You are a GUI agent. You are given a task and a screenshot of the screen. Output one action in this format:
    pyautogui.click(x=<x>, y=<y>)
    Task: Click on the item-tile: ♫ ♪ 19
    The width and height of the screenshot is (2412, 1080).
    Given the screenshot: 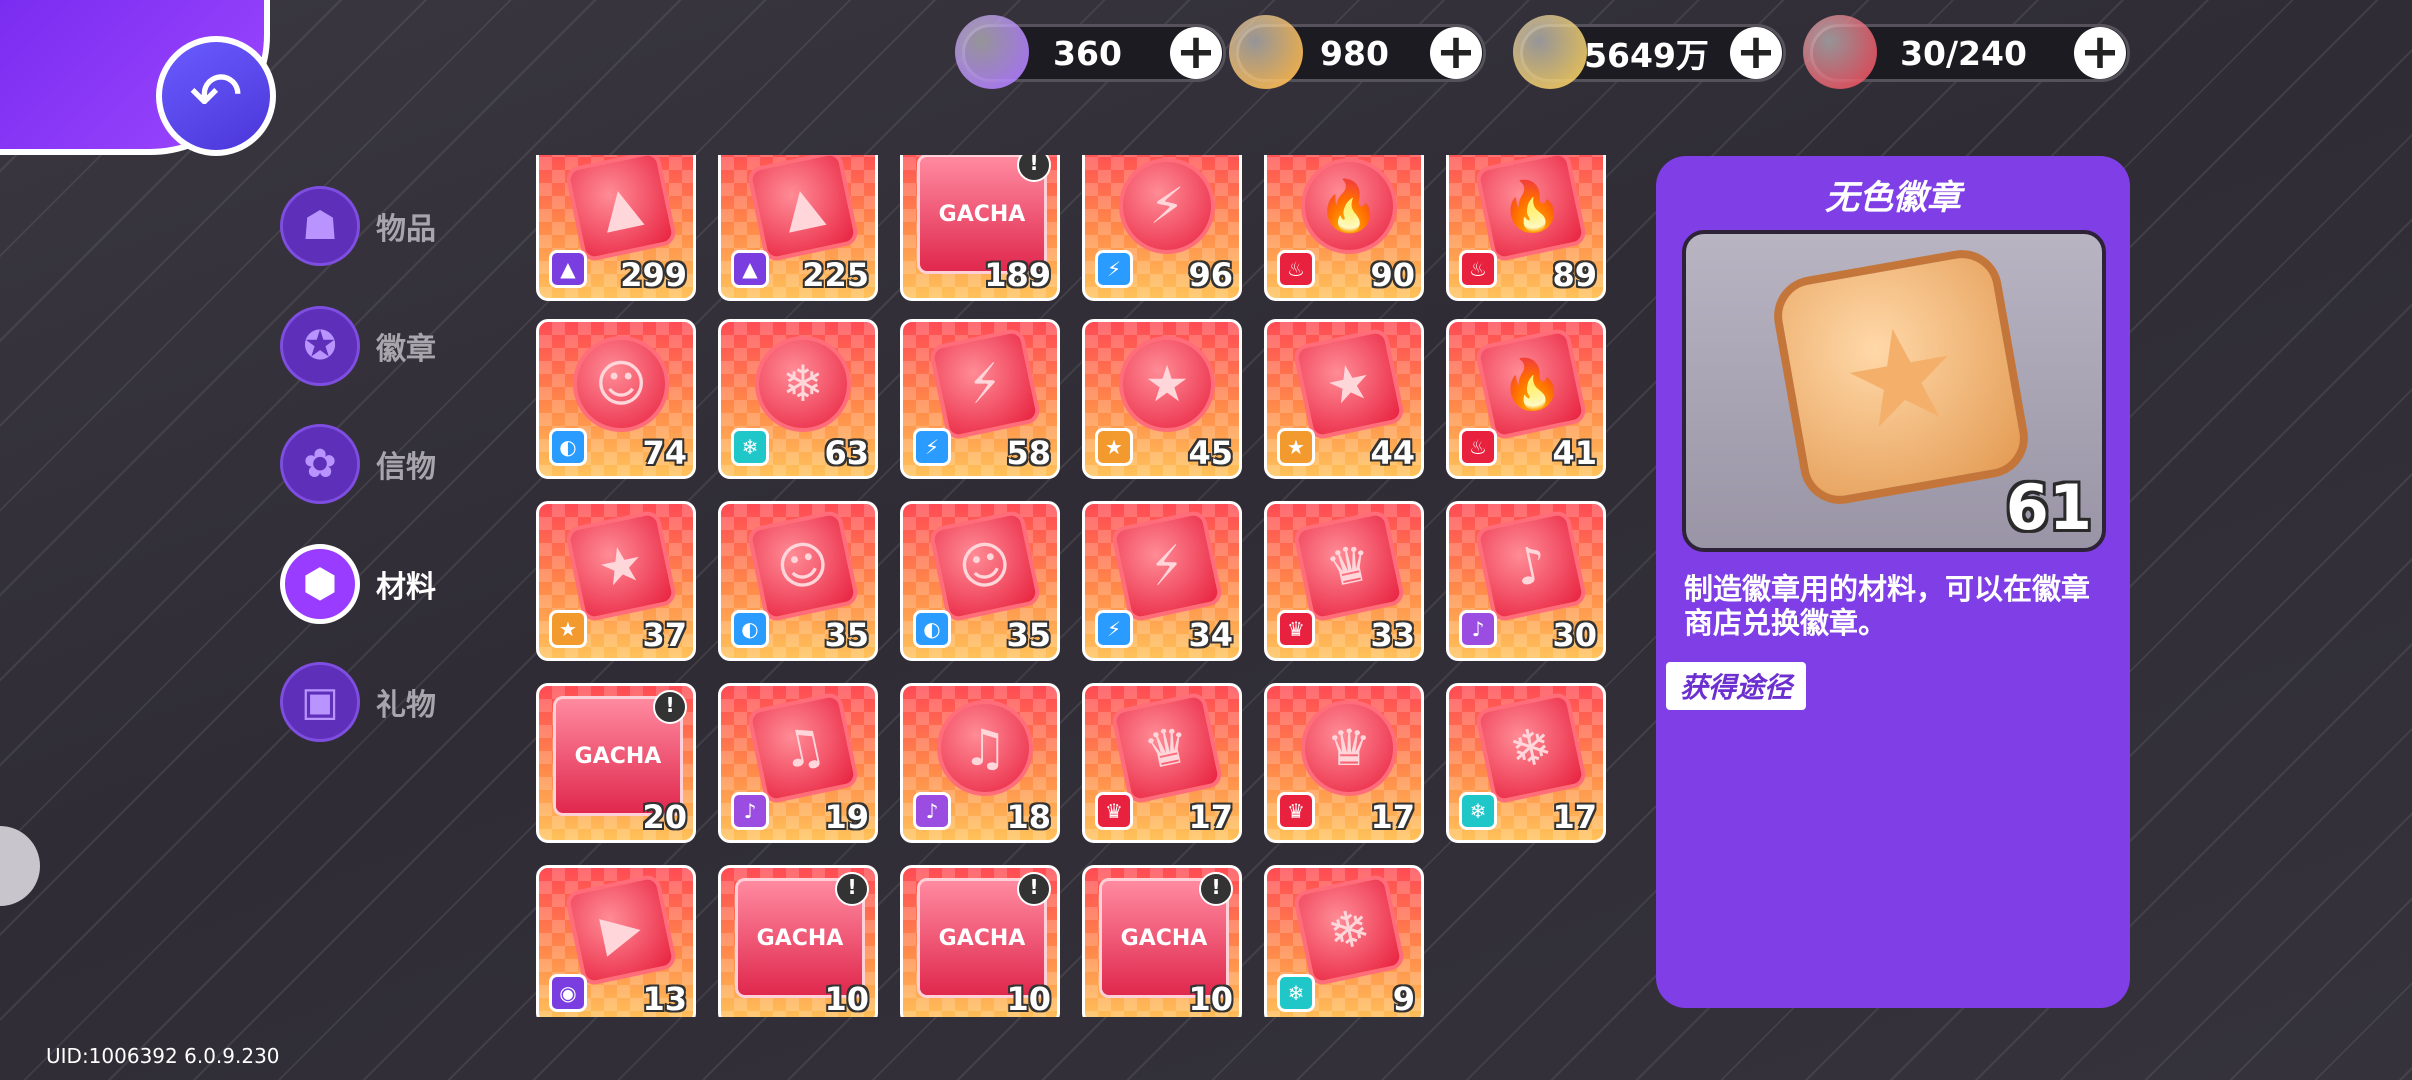 What is the action you would take?
    pyautogui.click(x=798, y=763)
    